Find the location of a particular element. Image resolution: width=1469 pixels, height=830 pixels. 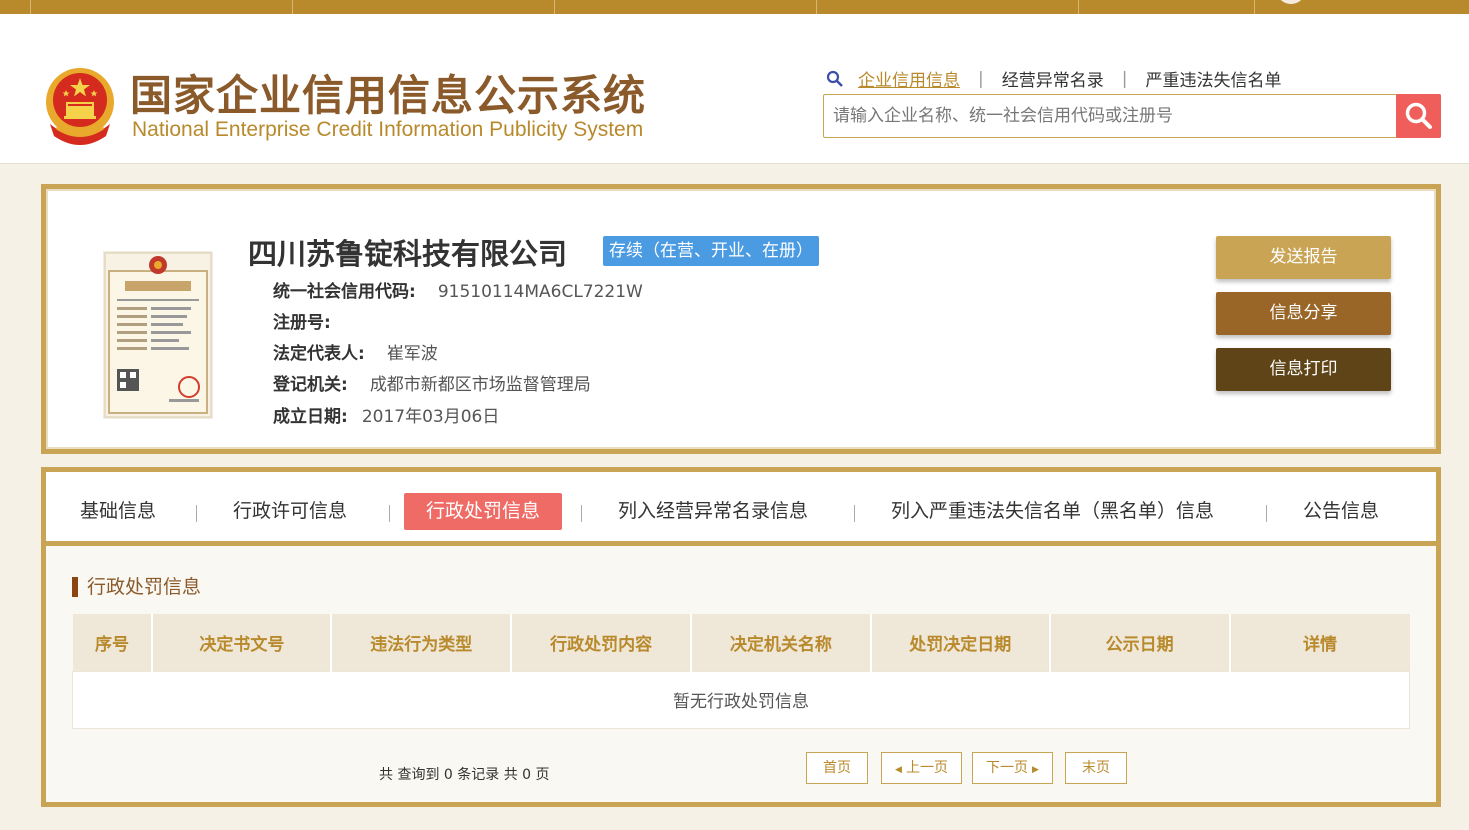

credit-code-value: 91510114MA6CL7221W is located at coordinates (540, 292).